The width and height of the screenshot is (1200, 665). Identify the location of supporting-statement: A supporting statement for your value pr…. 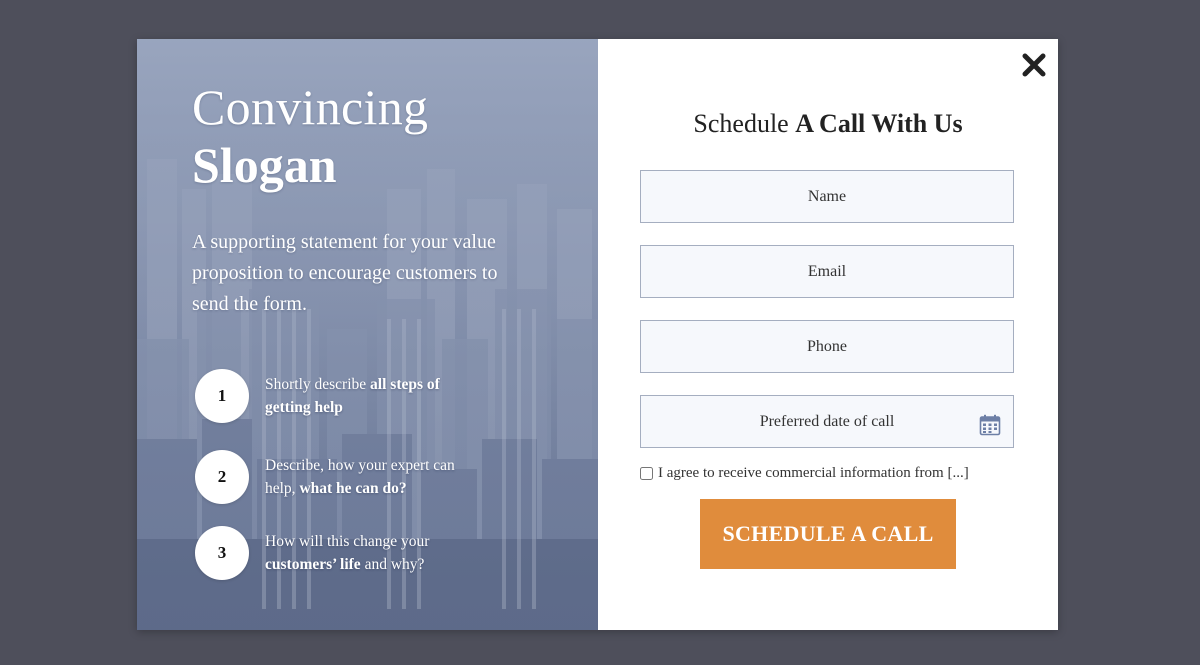
(345, 273).